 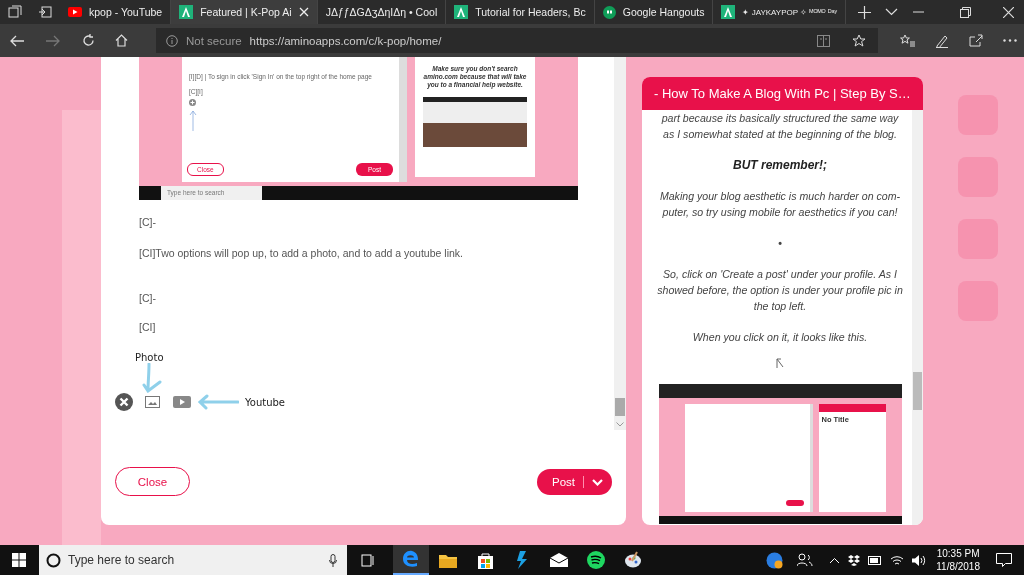 I want to click on reading-view-icon, so click(x=823, y=40).